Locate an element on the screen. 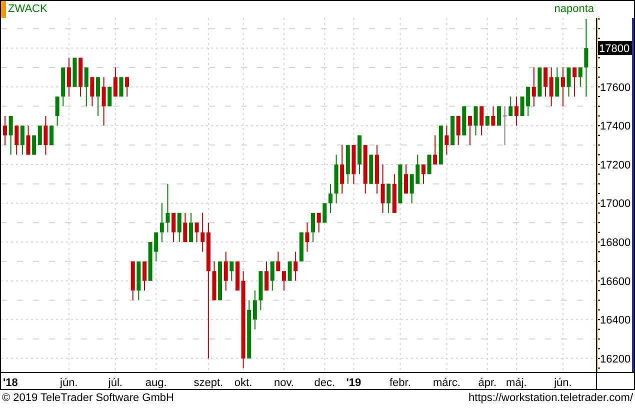  price-label: 17400 is located at coordinates (615, 126).